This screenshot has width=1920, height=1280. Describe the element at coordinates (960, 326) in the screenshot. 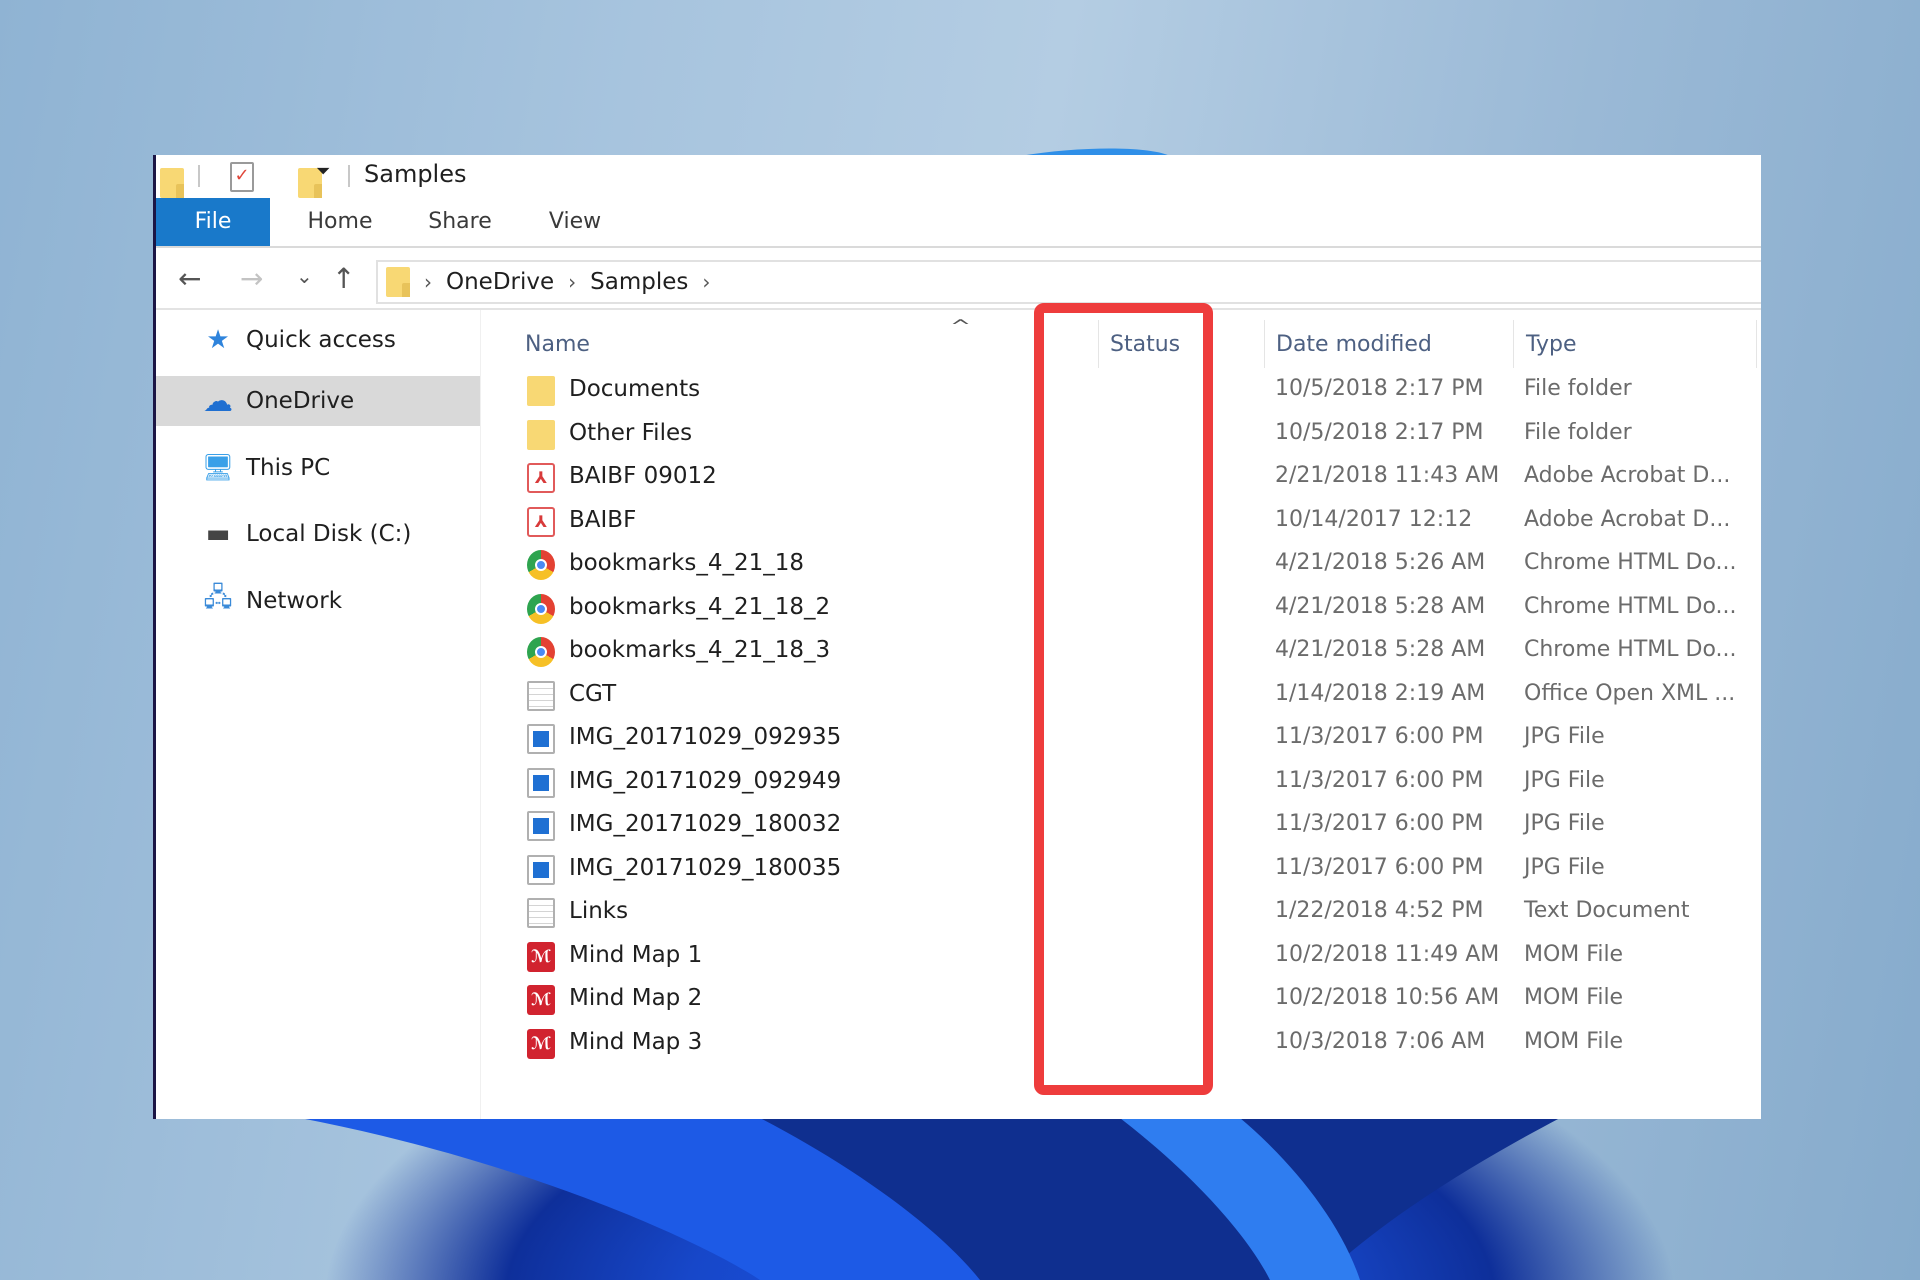

I see `sort-ascending-icon: ^` at that location.